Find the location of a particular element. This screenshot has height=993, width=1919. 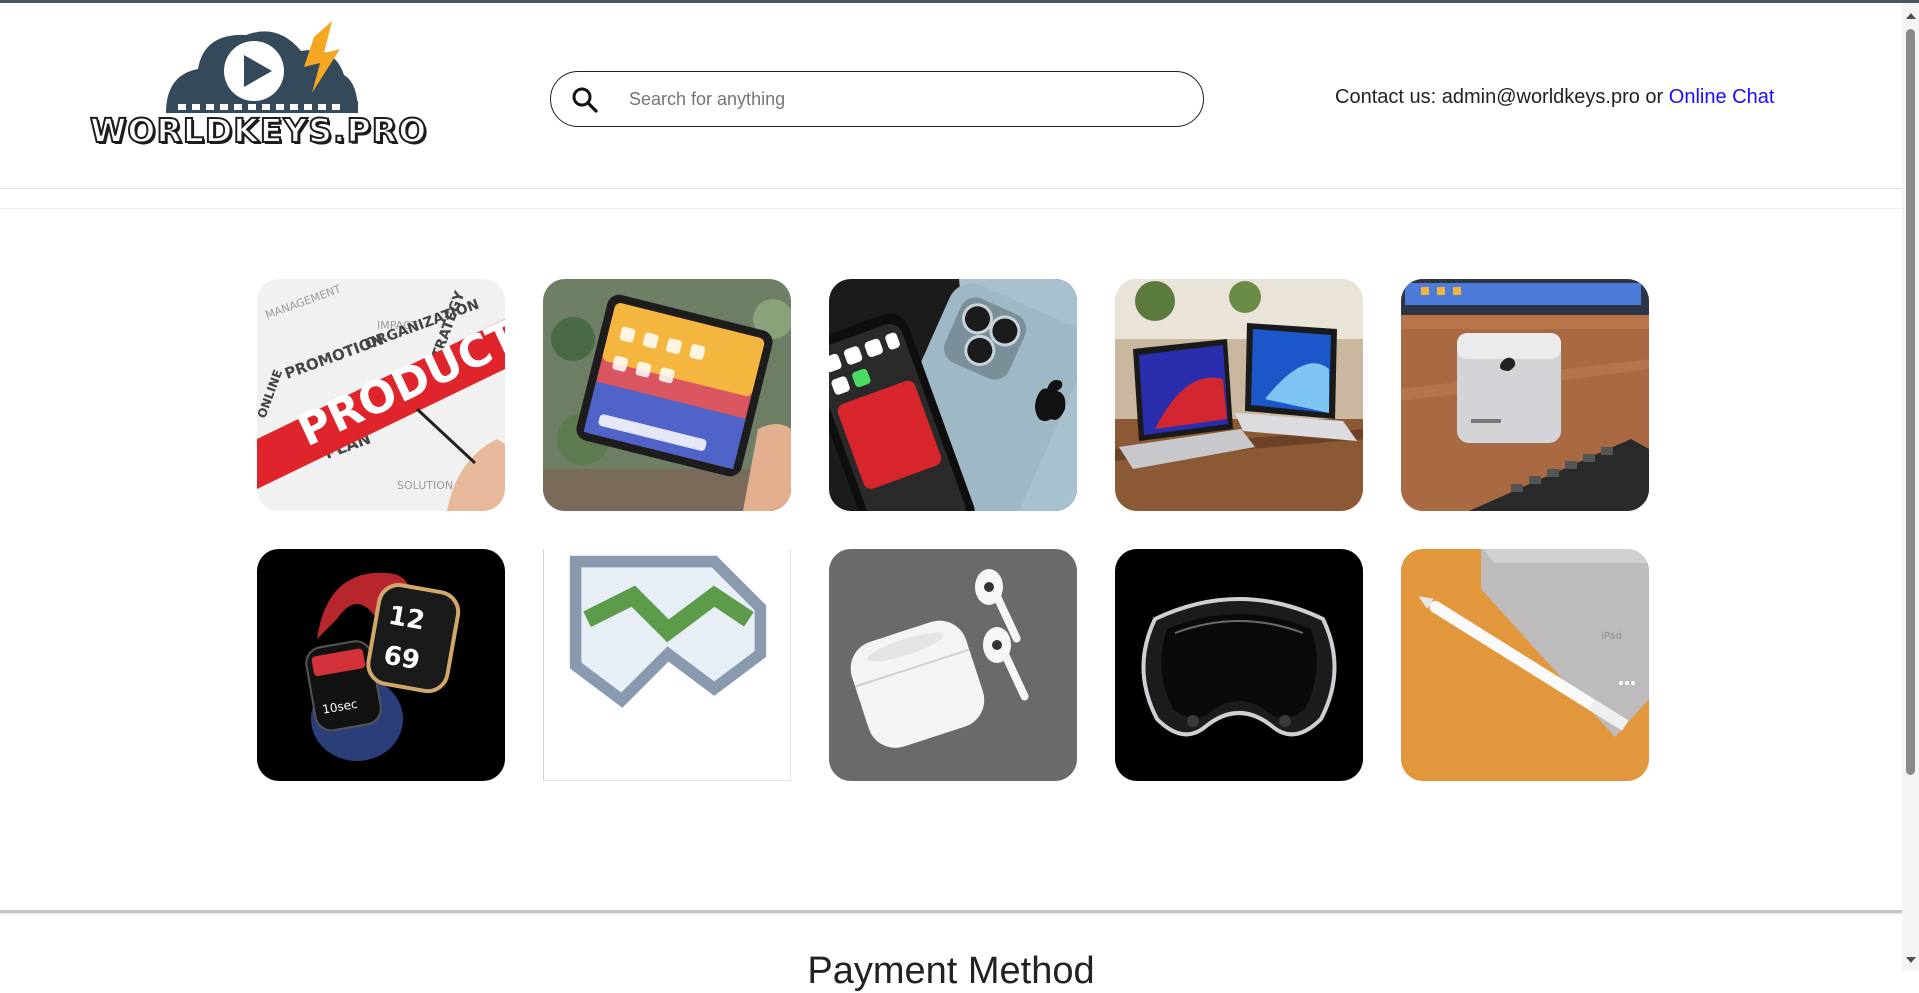

divider is located at coordinates (951, 208).